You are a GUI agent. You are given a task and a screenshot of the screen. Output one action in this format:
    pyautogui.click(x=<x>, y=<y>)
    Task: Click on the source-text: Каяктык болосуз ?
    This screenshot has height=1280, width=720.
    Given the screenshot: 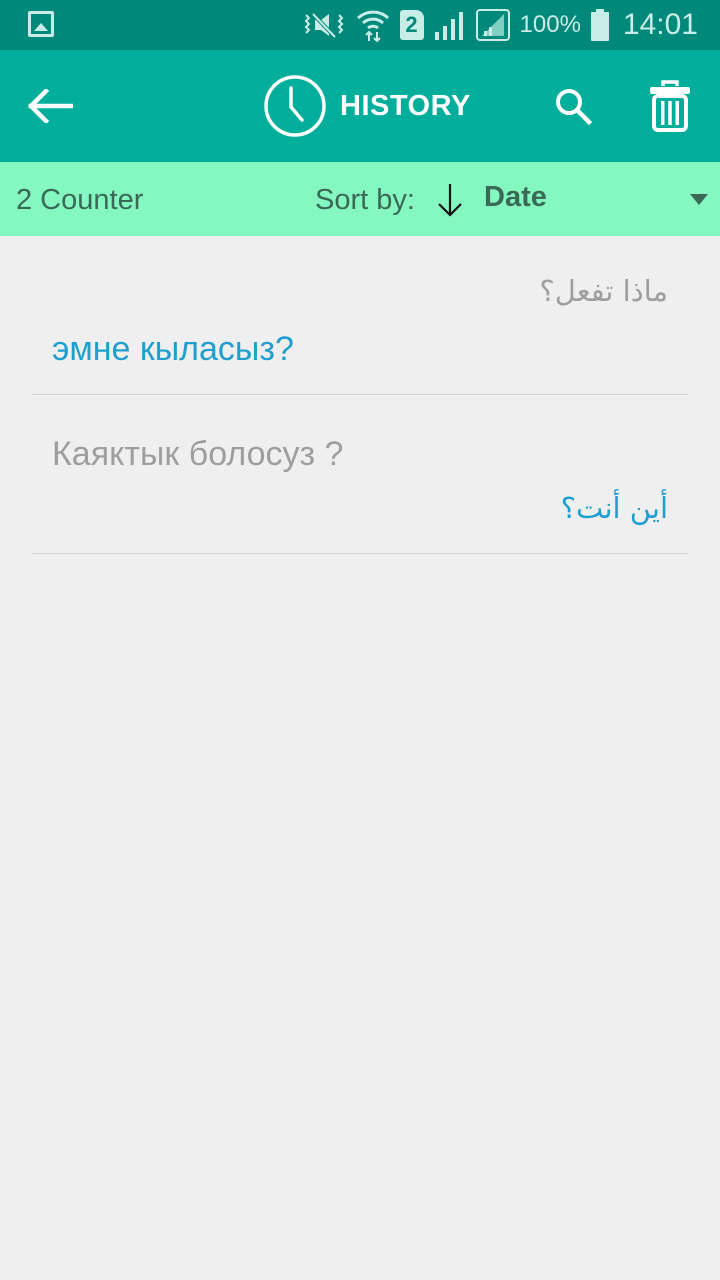 What is the action you would take?
    pyautogui.click(x=198, y=454)
    